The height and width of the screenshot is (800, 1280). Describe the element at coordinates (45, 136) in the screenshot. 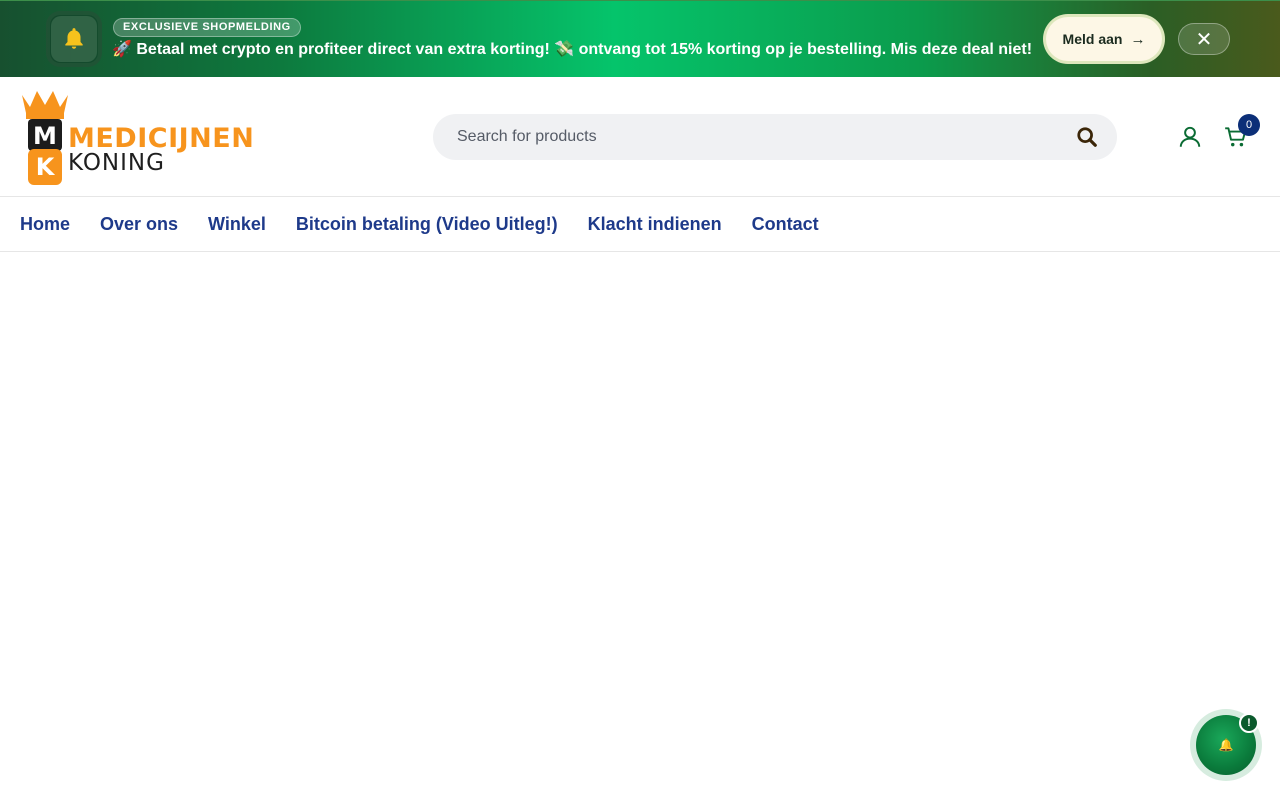

I see `logo-mark-m: M` at that location.